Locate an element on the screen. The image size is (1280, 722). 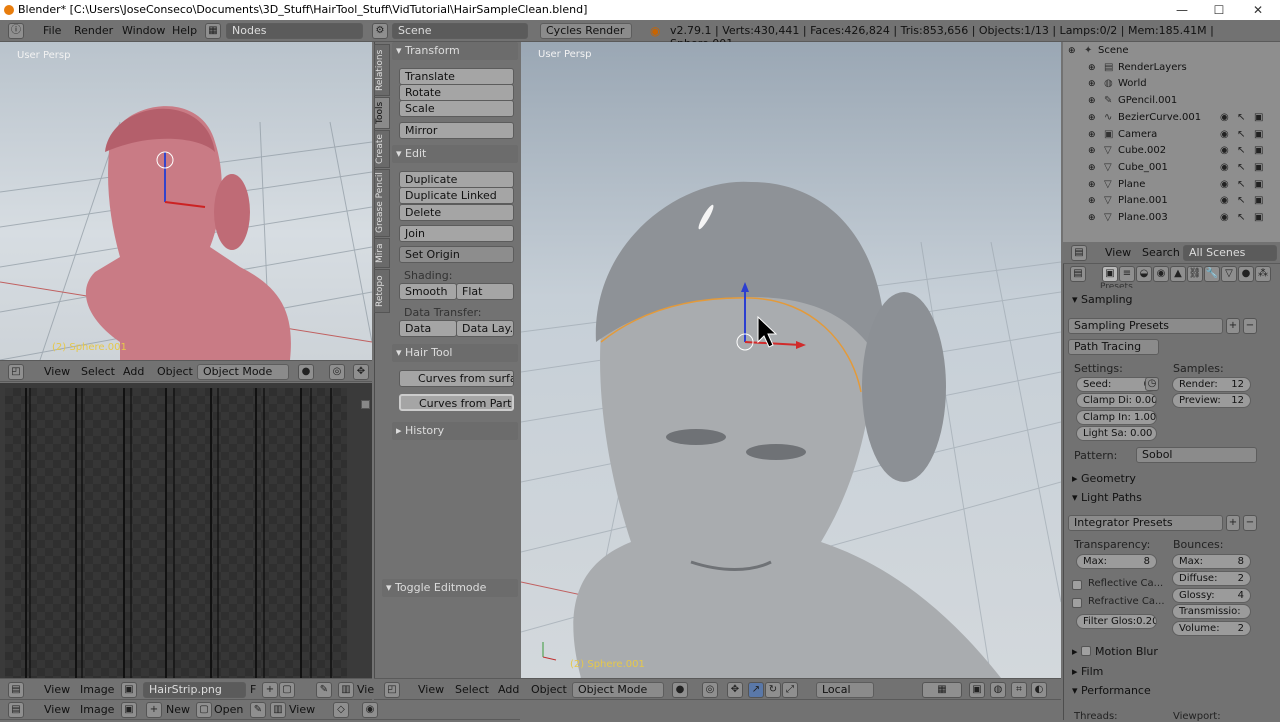
outliner-item: ⊕ ▽ Plane.001 ◉ ↖ ▣ is located at coordinates (1171, 201).